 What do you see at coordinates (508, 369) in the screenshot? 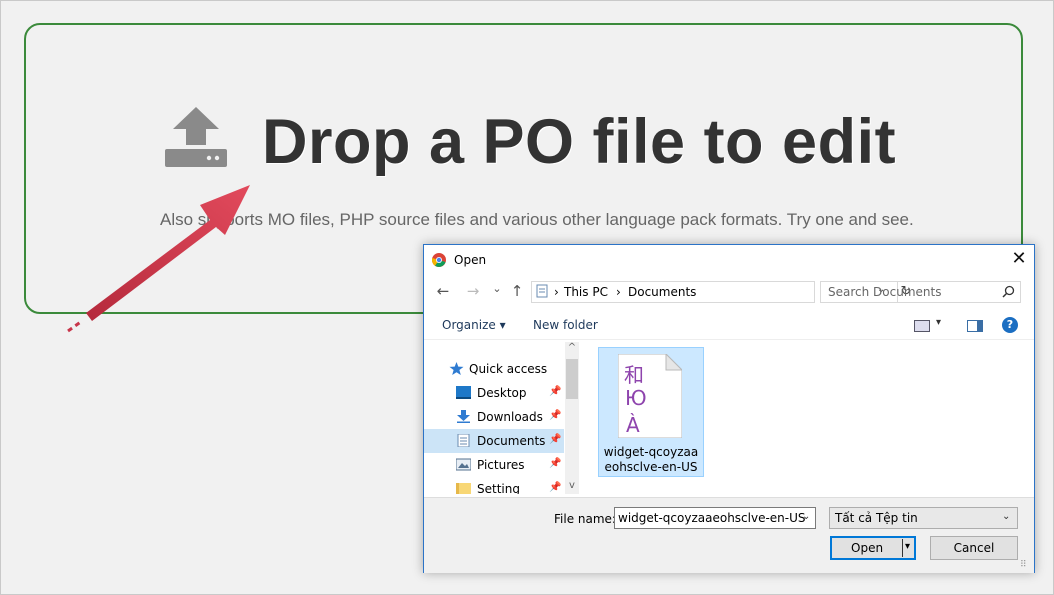
I see `sidebar-item-label: Quick access` at bounding box center [508, 369].